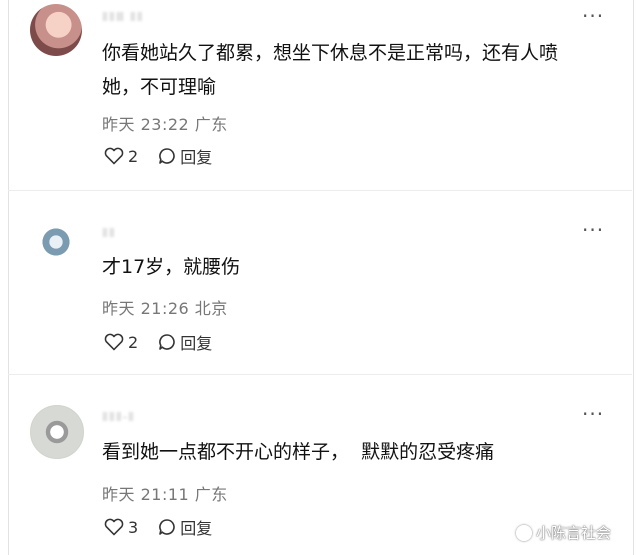 The height and width of the screenshot is (555, 640). Describe the element at coordinates (123, 17) in the screenshot. I see `username: ⅡⅡⅢ ⅡⅡ` at that location.